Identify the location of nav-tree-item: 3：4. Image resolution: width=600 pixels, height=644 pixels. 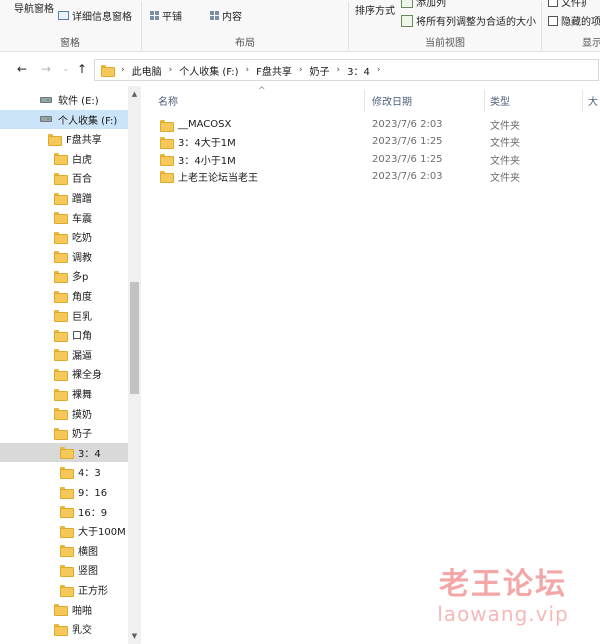
(64, 452).